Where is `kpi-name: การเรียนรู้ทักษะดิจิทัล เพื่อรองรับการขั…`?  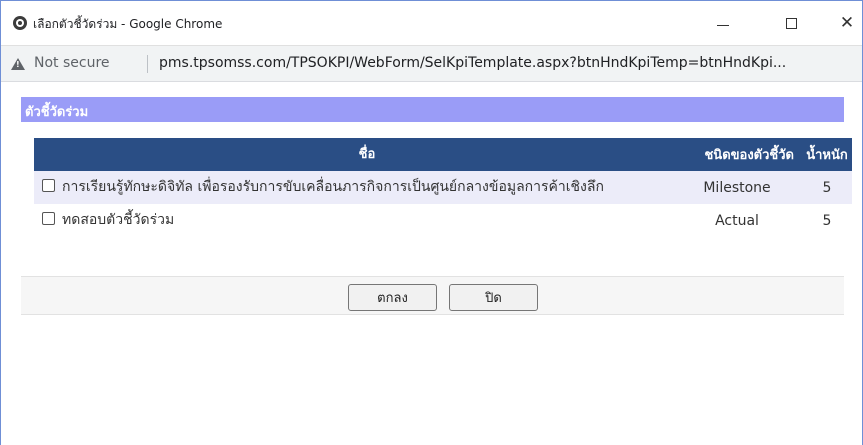
kpi-name: การเรียนรู้ทักษะดิจิทัล เพื่อรองรับการขั… is located at coordinates (367, 187).